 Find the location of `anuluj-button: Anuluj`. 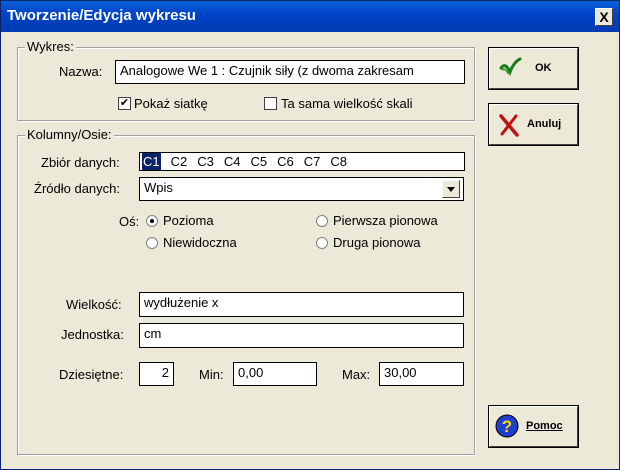

anuluj-button: Anuluj is located at coordinates (533, 124).